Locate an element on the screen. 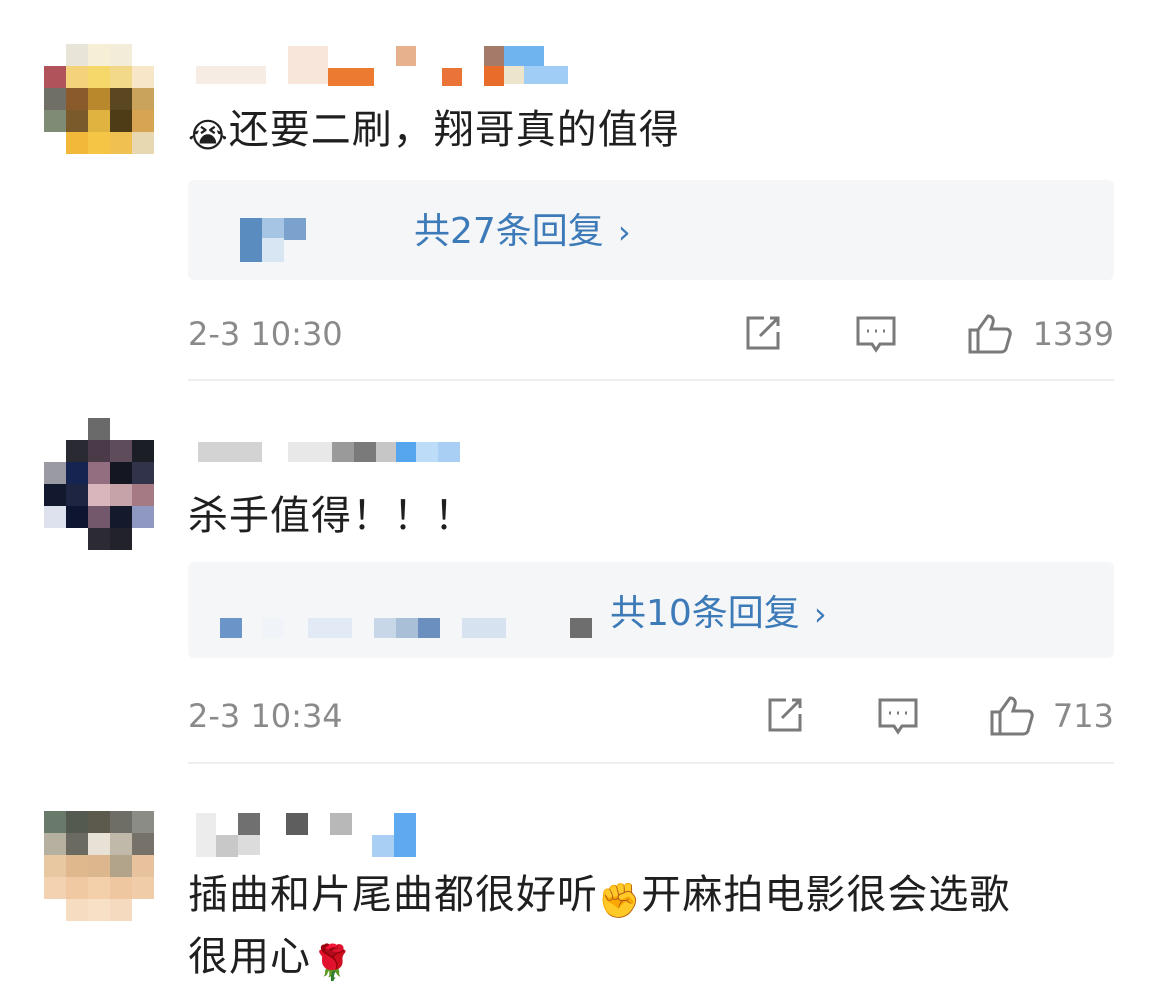 This screenshot has width=1152, height=1003. comment-meta-row: 2-3 10:34 713 is located at coordinates (651, 716).